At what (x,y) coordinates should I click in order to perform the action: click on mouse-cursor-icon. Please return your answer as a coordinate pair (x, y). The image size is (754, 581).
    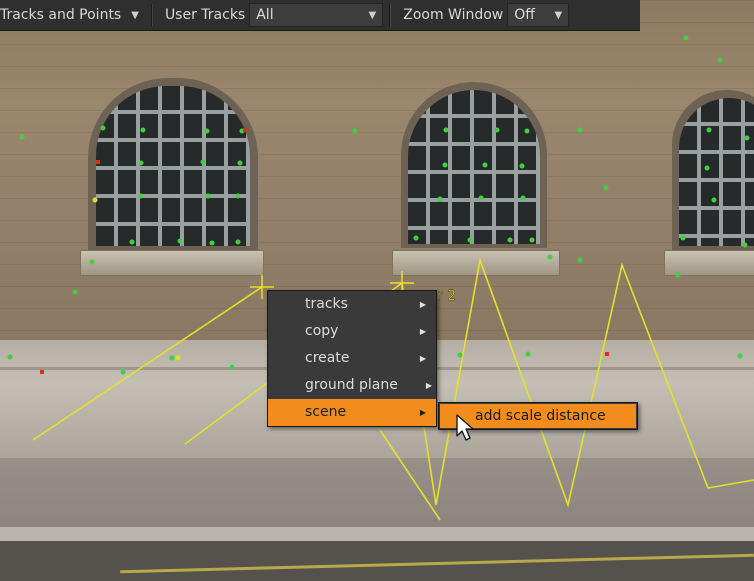
    Looking at the image, I should click on (465, 427).